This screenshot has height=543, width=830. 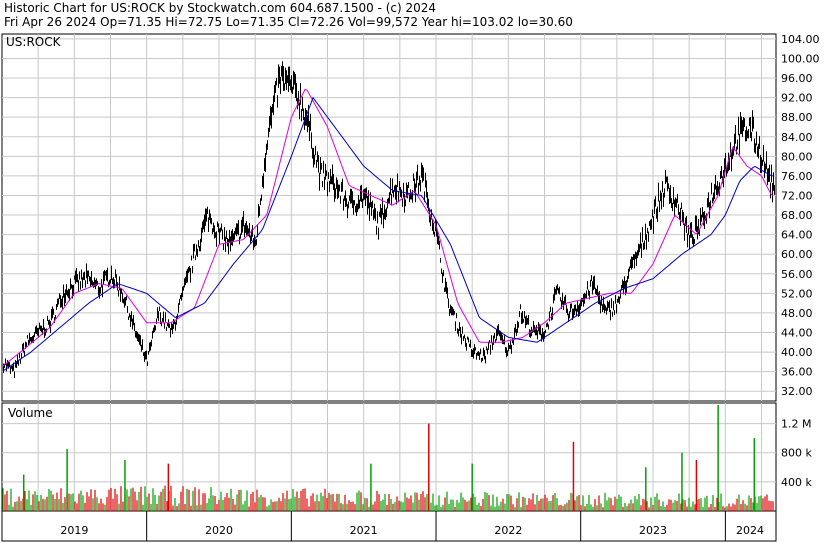 What do you see at coordinates (797, 156) in the screenshot?
I see `price-tick-label: 80.00` at bounding box center [797, 156].